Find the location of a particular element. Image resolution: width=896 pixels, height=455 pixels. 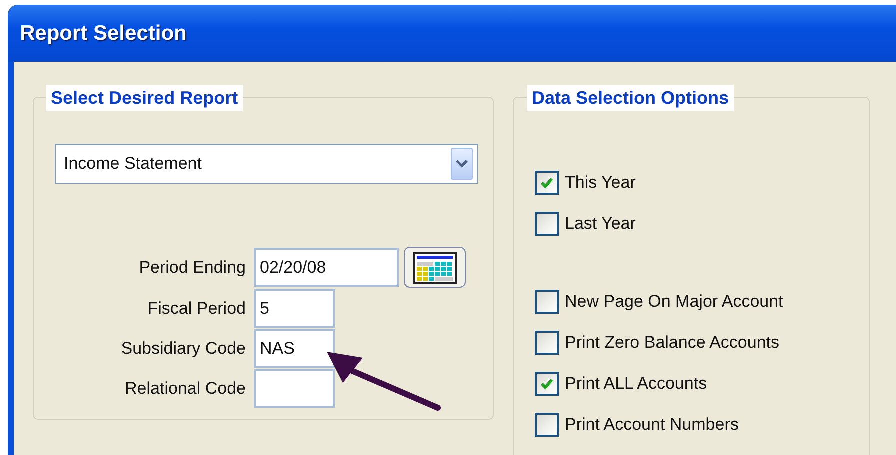

report-dropdown: Income Statement is located at coordinates (266, 164).